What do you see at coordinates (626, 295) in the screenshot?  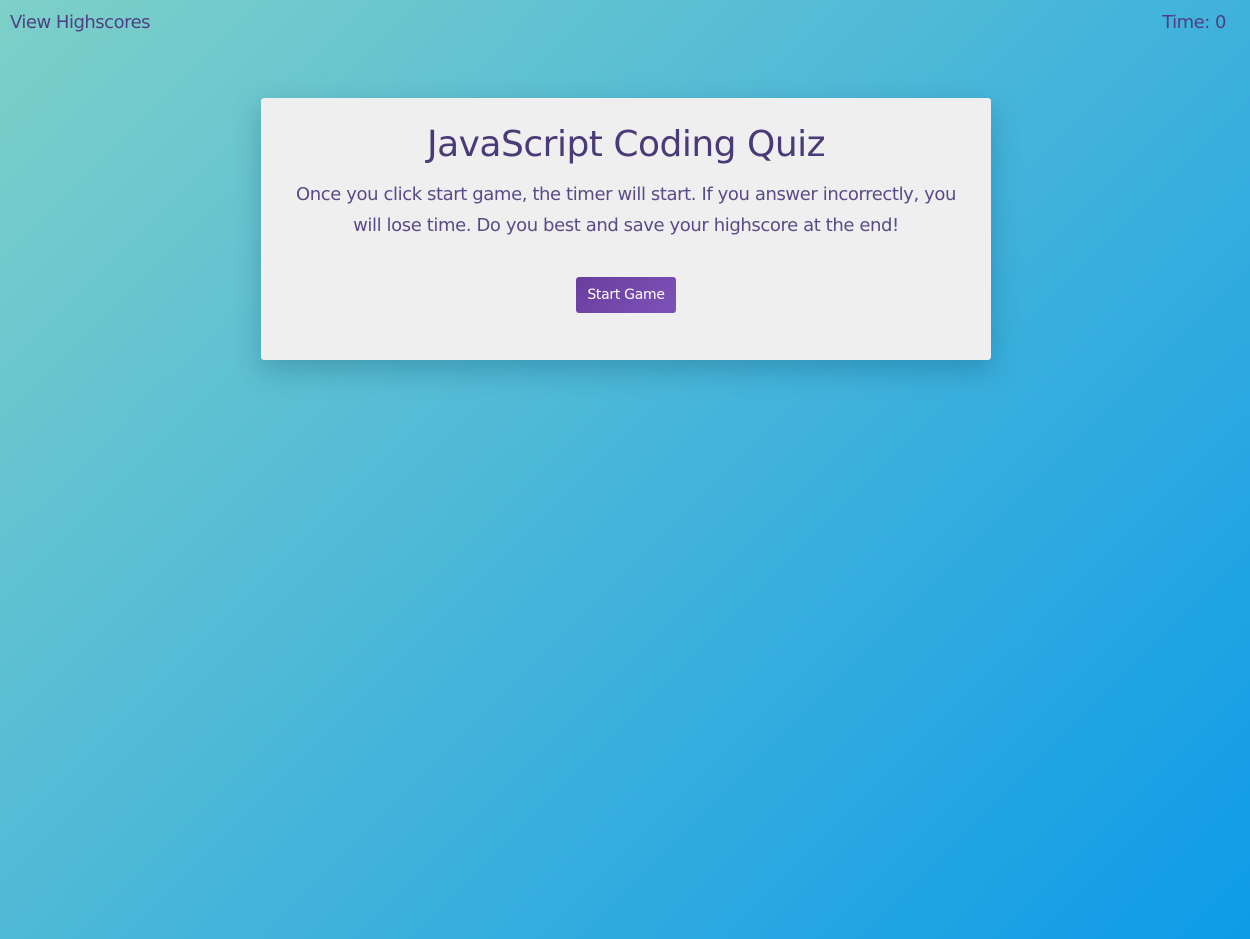 I see `start-game-button: Start Game` at bounding box center [626, 295].